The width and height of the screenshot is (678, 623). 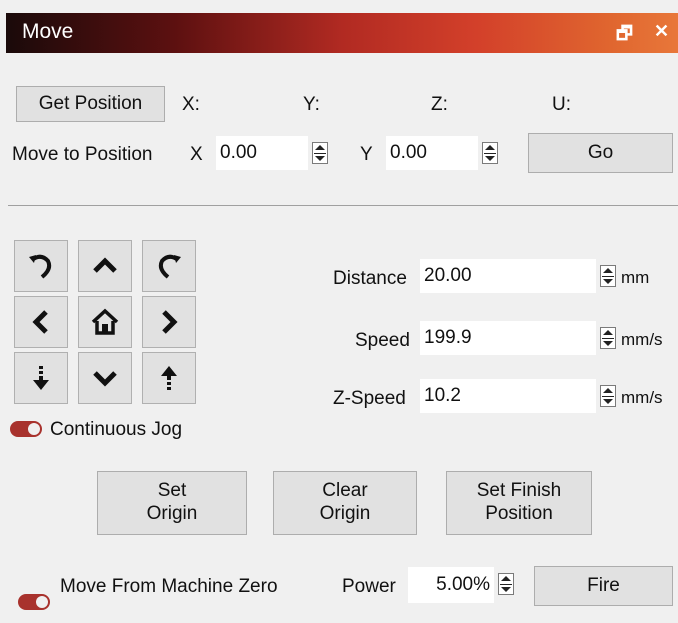 What do you see at coordinates (366, 154) in the screenshot?
I see `move-y-label: Y` at bounding box center [366, 154].